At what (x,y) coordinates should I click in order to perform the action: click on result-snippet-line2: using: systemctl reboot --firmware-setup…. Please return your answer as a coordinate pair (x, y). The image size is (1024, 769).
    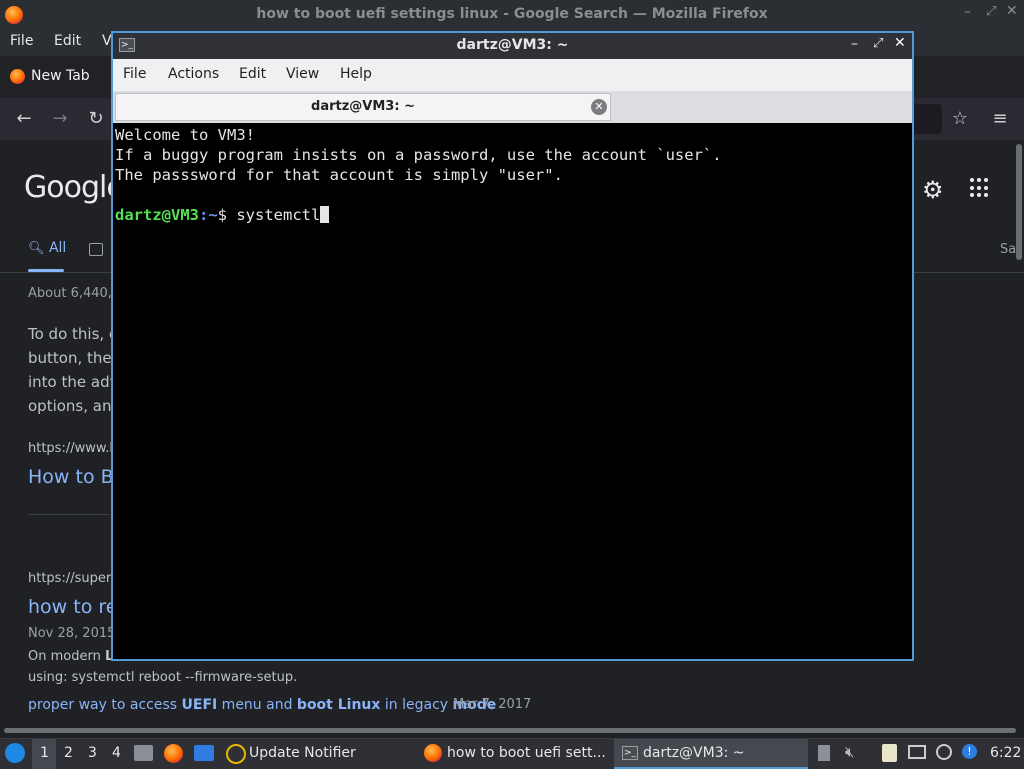
    Looking at the image, I should click on (163, 677).